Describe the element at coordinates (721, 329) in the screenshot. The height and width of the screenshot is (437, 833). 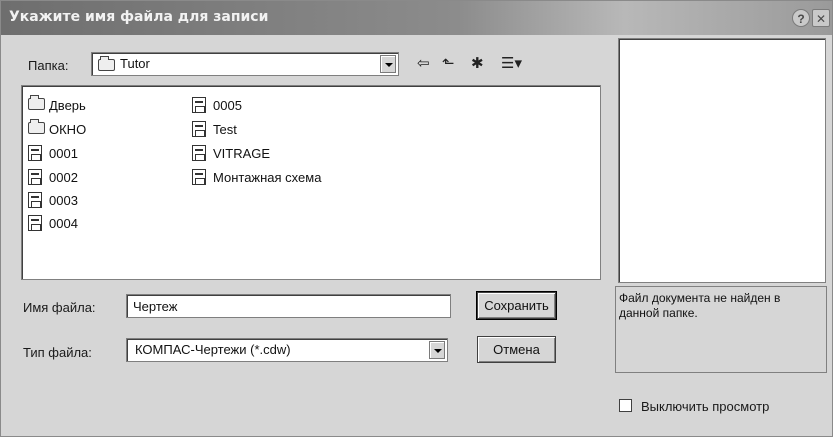
I see `preview-message: Файл документа не найден в данной папке.` at that location.